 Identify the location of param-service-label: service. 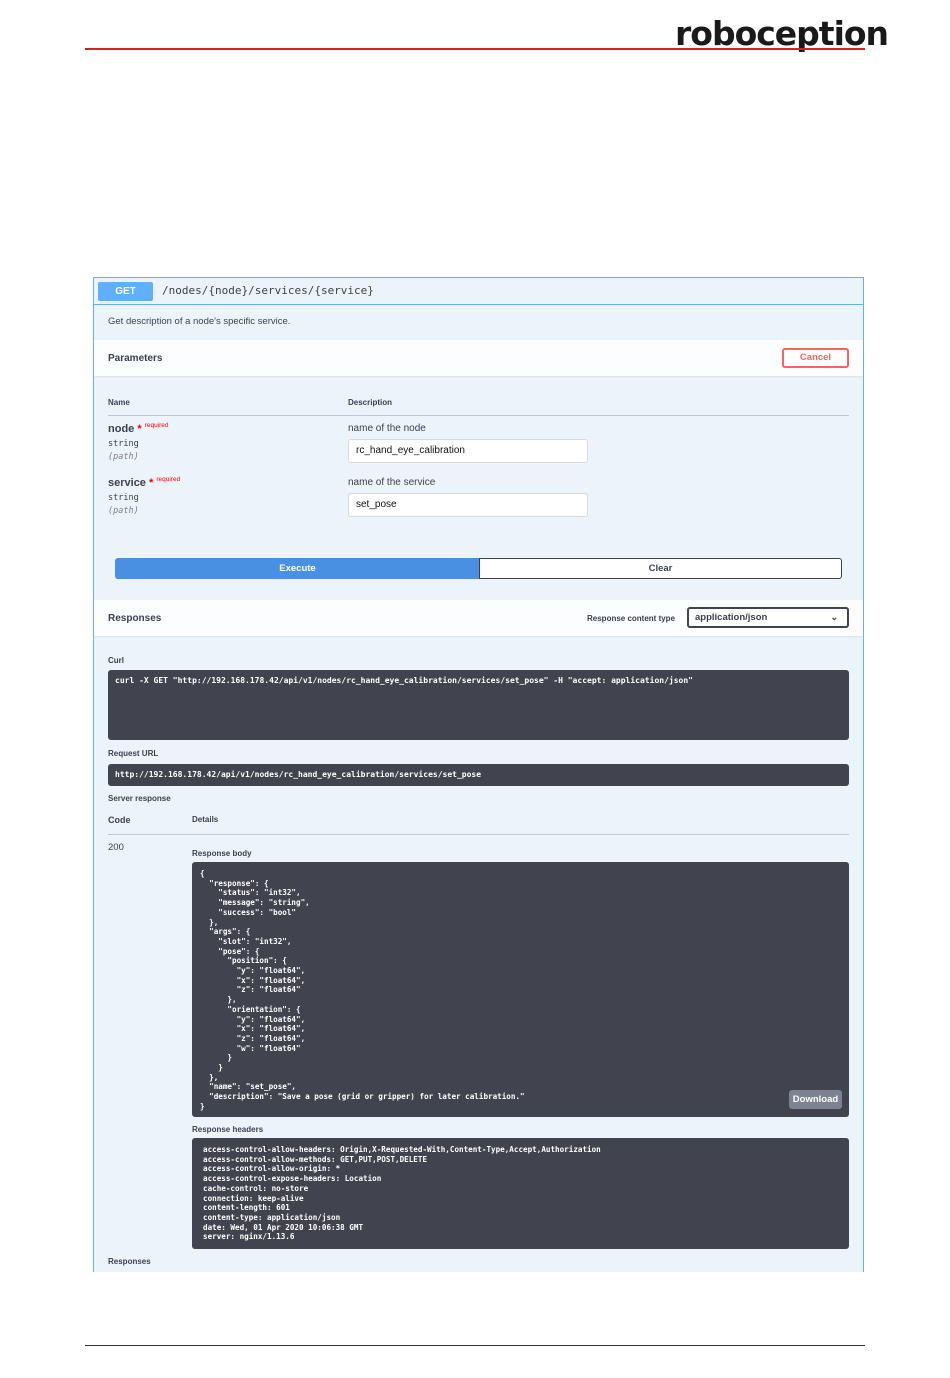
(127, 483).